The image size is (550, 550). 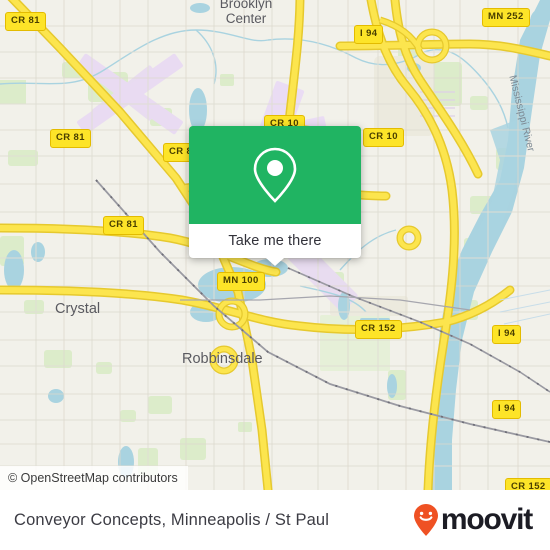 I want to click on moovit-brand: moovit, so click(x=473, y=520).